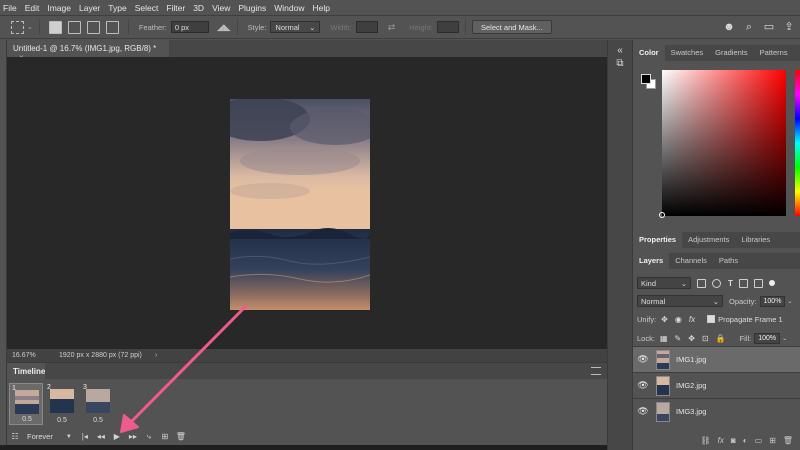 This screenshot has width=800, height=450. I want to click on next-frame-icon: ▸▸, so click(133, 436).